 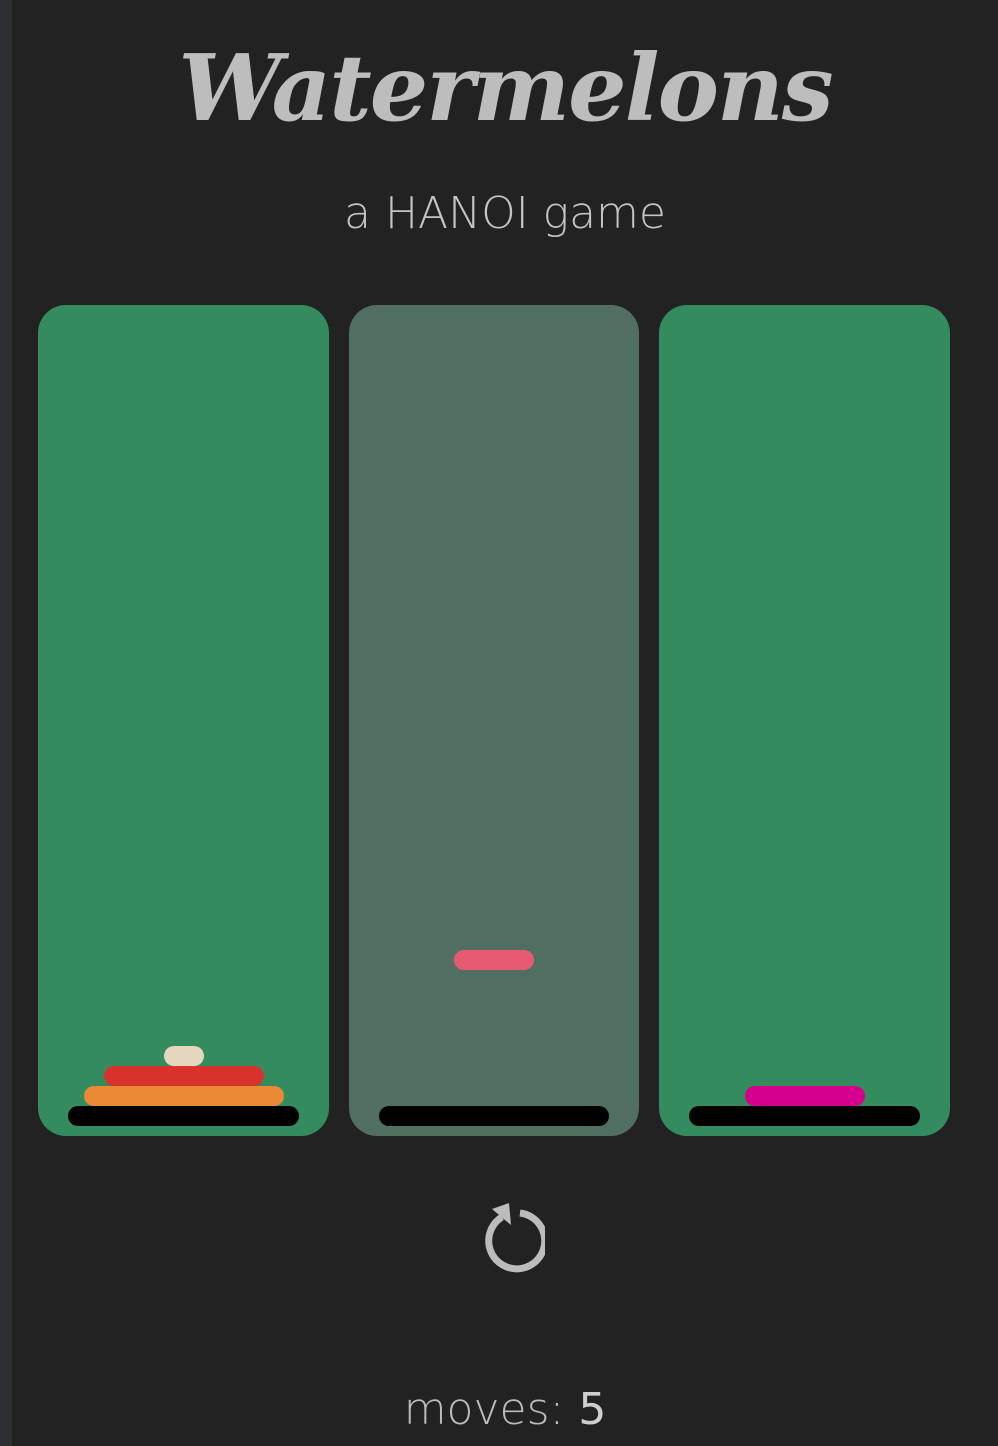 I want to click on page-subtitle: a HANOI game, so click(x=505, y=213).